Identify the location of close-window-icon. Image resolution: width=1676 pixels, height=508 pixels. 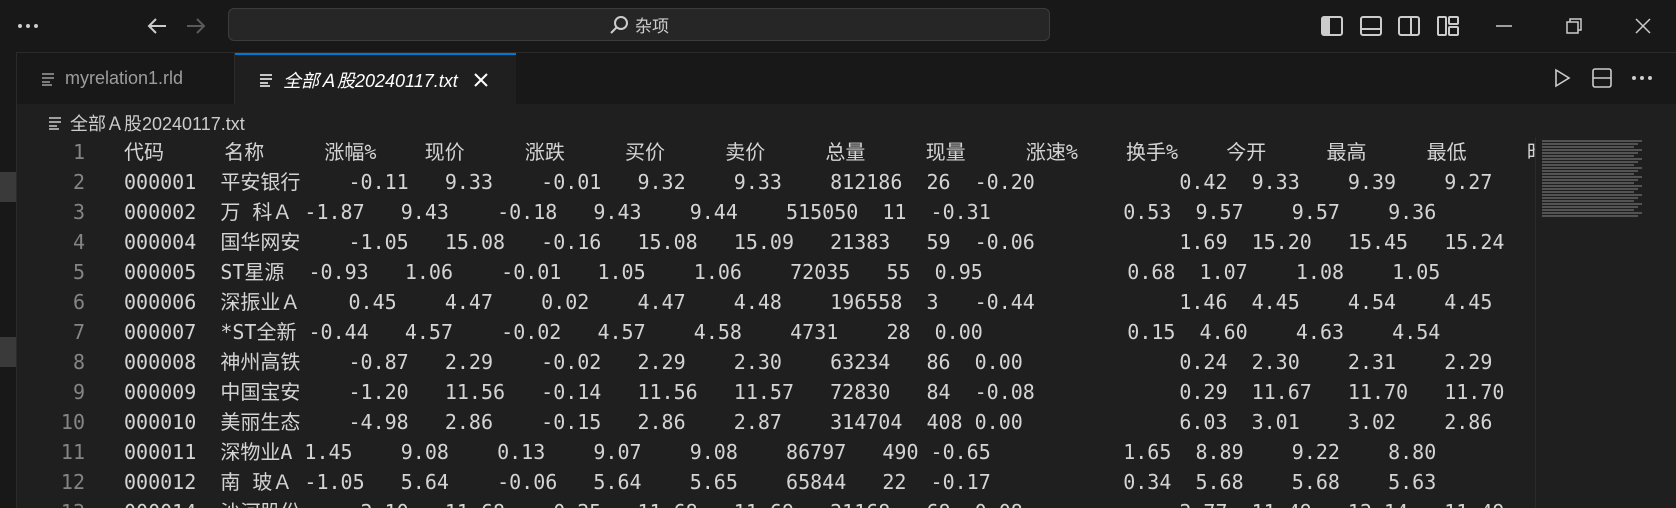
(1643, 26).